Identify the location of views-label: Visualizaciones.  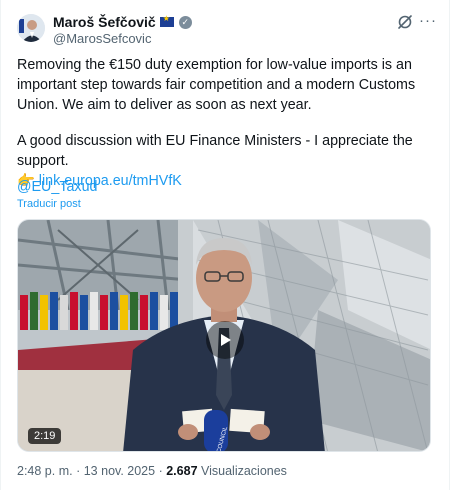
(244, 471).